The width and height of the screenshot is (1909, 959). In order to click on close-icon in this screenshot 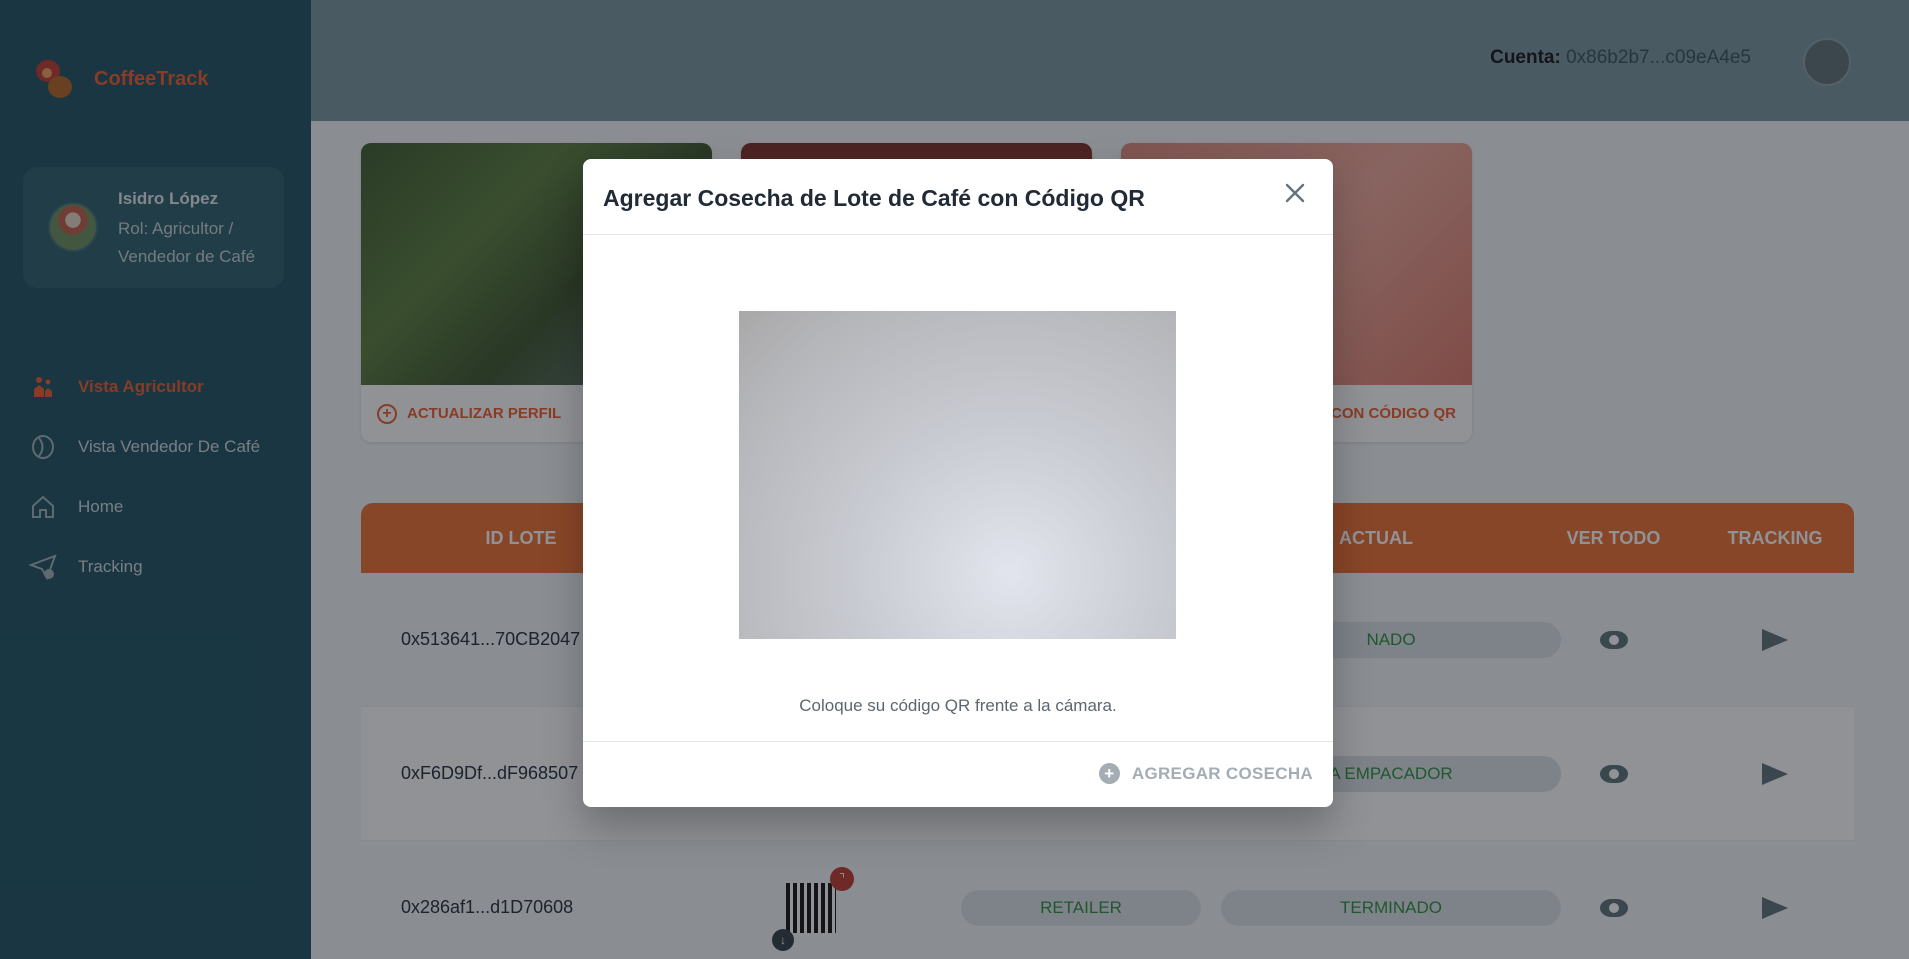, I will do `click(1295, 193)`.